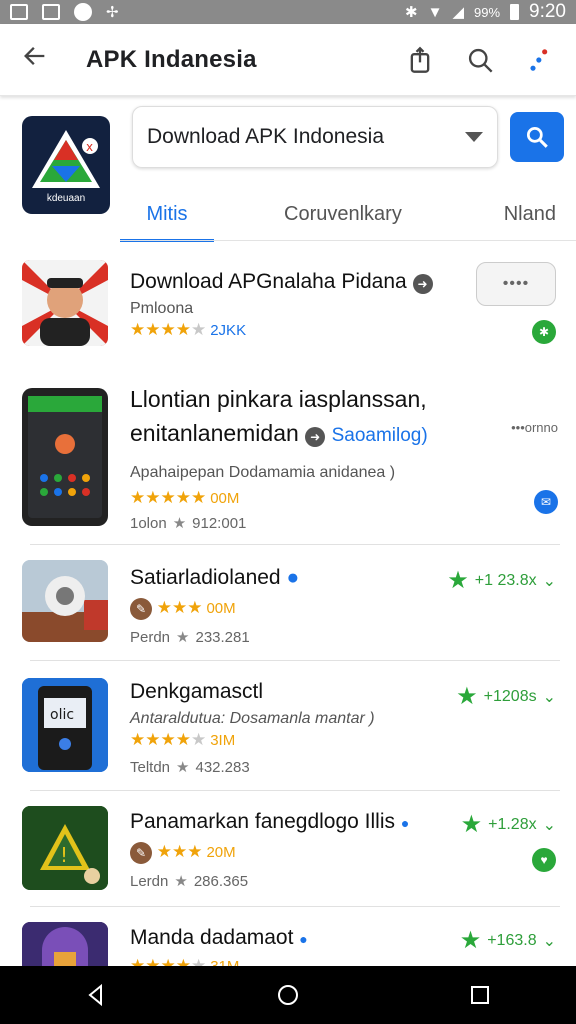 The height and width of the screenshot is (1024, 576). What do you see at coordinates (183, 853) in the screenshot?
I see `rating-stars: ✎ ★★★ 20M` at bounding box center [183, 853].